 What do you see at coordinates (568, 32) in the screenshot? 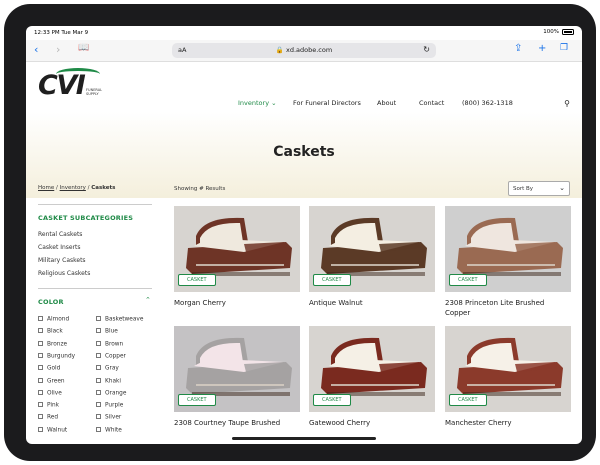
I see `battery-icon` at bounding box center [568, 32].